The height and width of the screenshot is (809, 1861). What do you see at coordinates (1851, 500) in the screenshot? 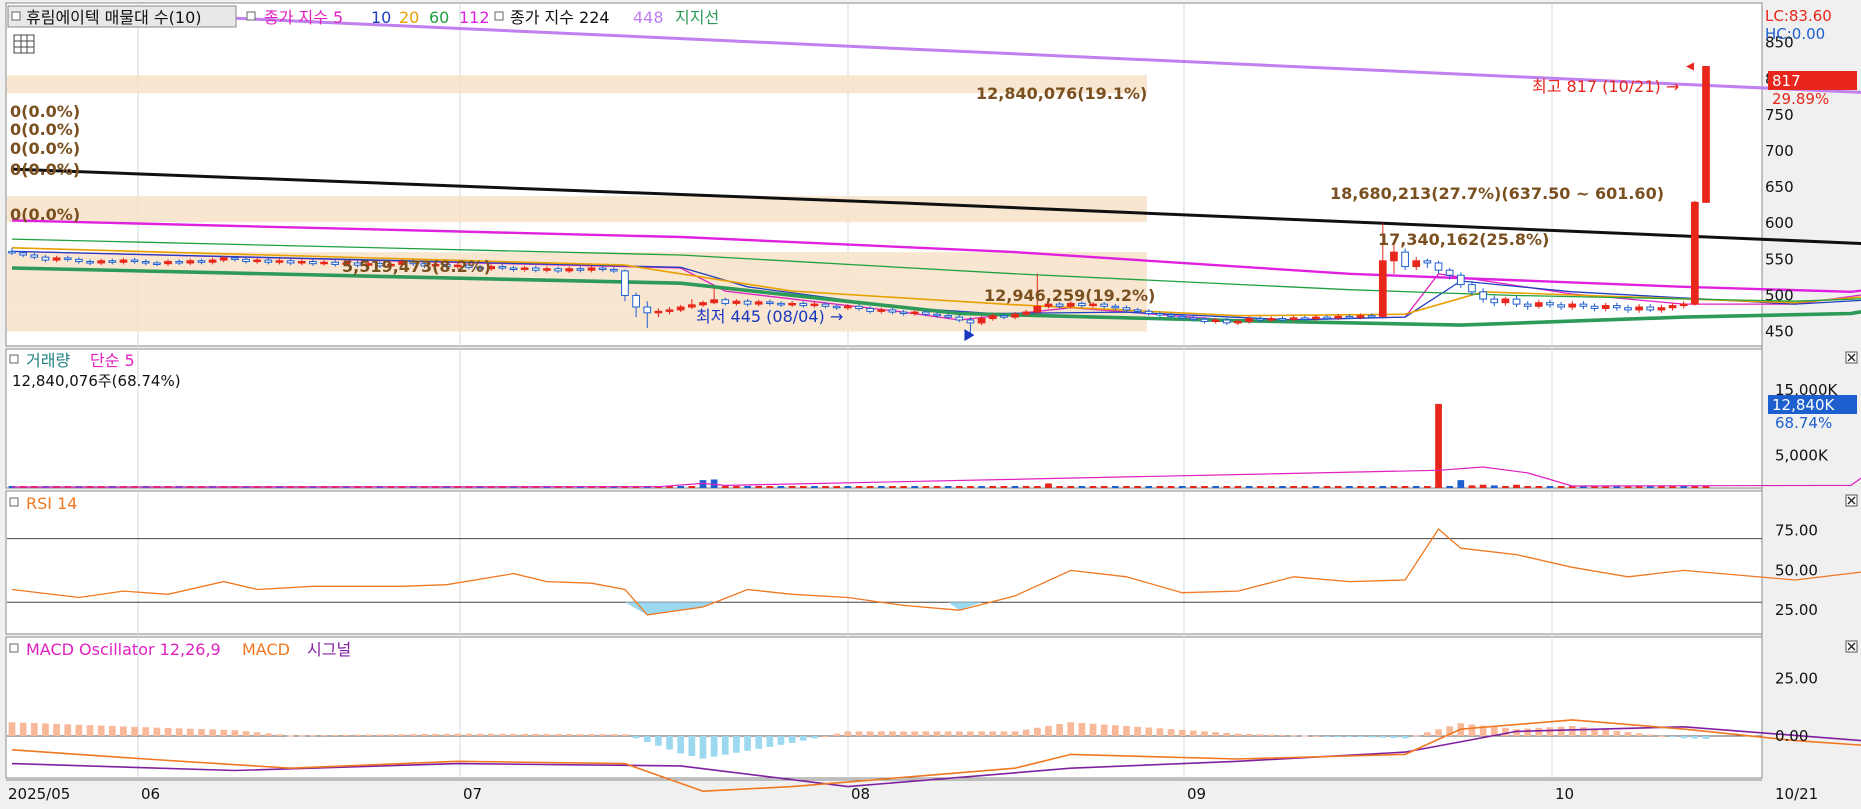
I see `close-rsi-panel-icon` at bounding box center [1851, 500].